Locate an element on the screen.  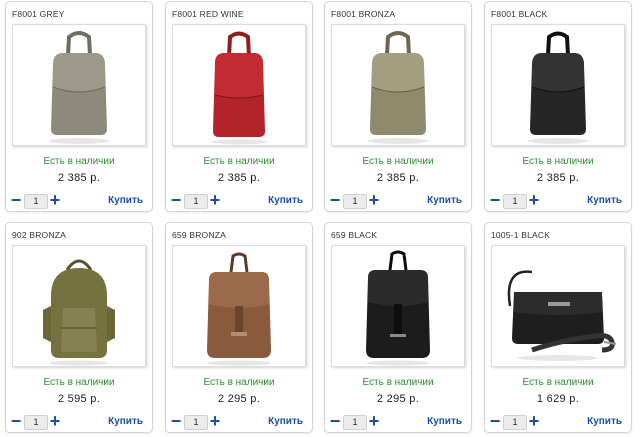
product-title: F8001 BLACK is located at coordinates (519, 14).